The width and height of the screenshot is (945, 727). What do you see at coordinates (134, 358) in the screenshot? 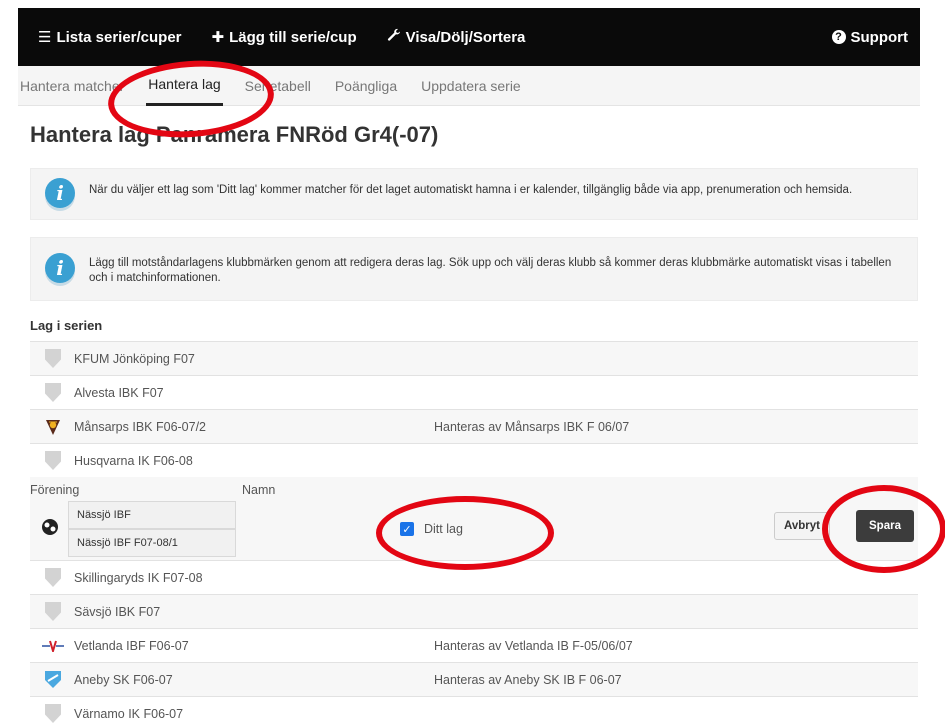
I see `team-name: KFUM Jönköping F07` at bounding box center [134, 358].